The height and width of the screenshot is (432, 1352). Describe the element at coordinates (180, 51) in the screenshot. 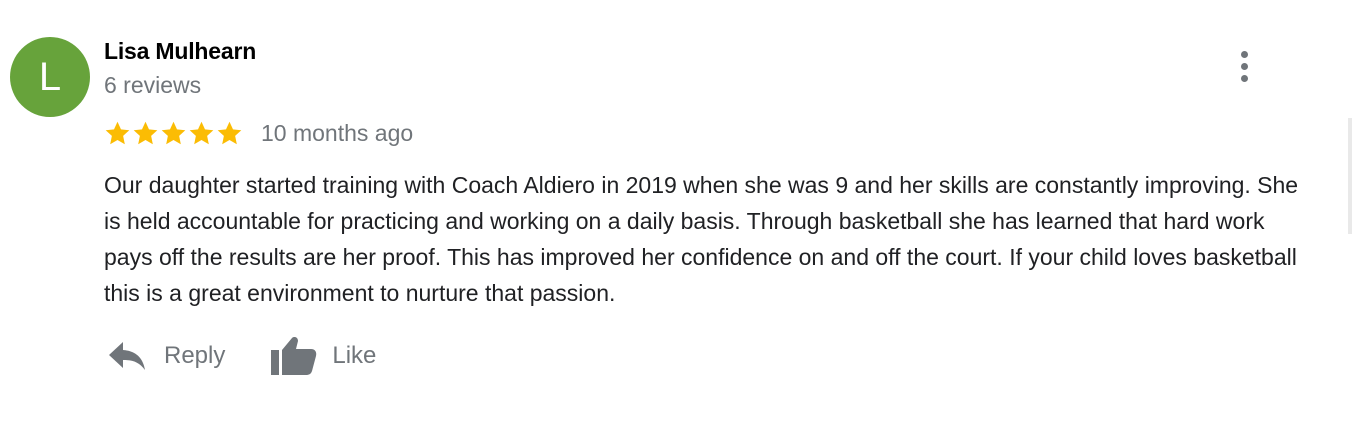

I see `author-name: Lisa Mulhearn` at that location.